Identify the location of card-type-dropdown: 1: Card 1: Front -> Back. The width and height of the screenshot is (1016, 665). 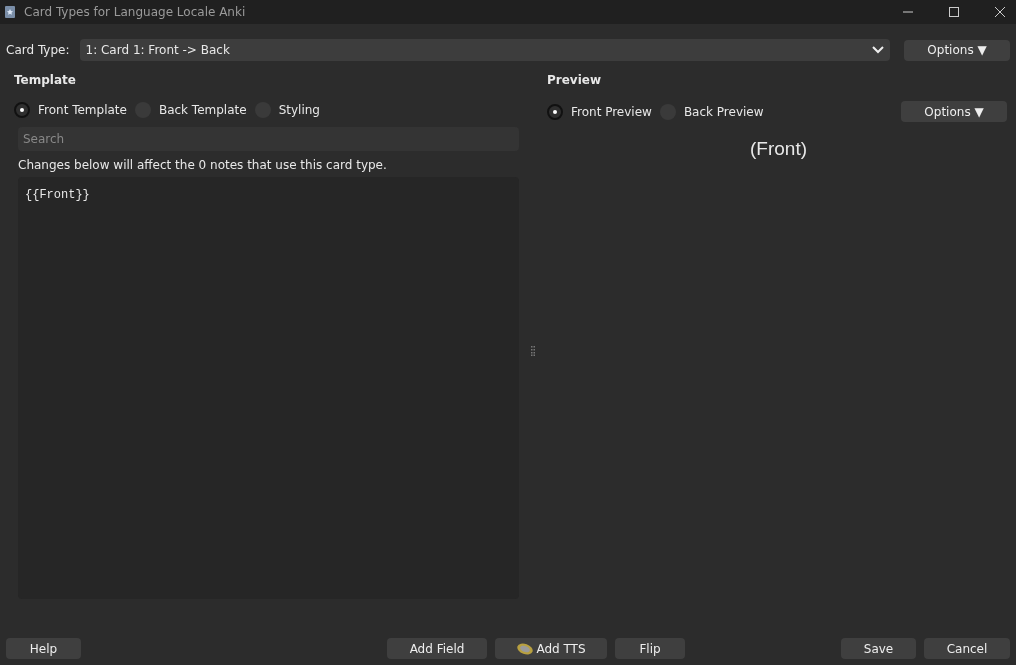
(484, 50).